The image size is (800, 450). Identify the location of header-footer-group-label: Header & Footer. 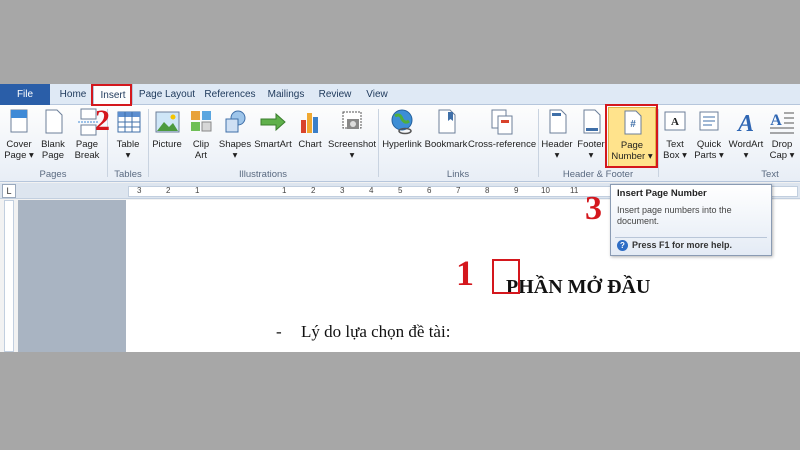
(598, 174).